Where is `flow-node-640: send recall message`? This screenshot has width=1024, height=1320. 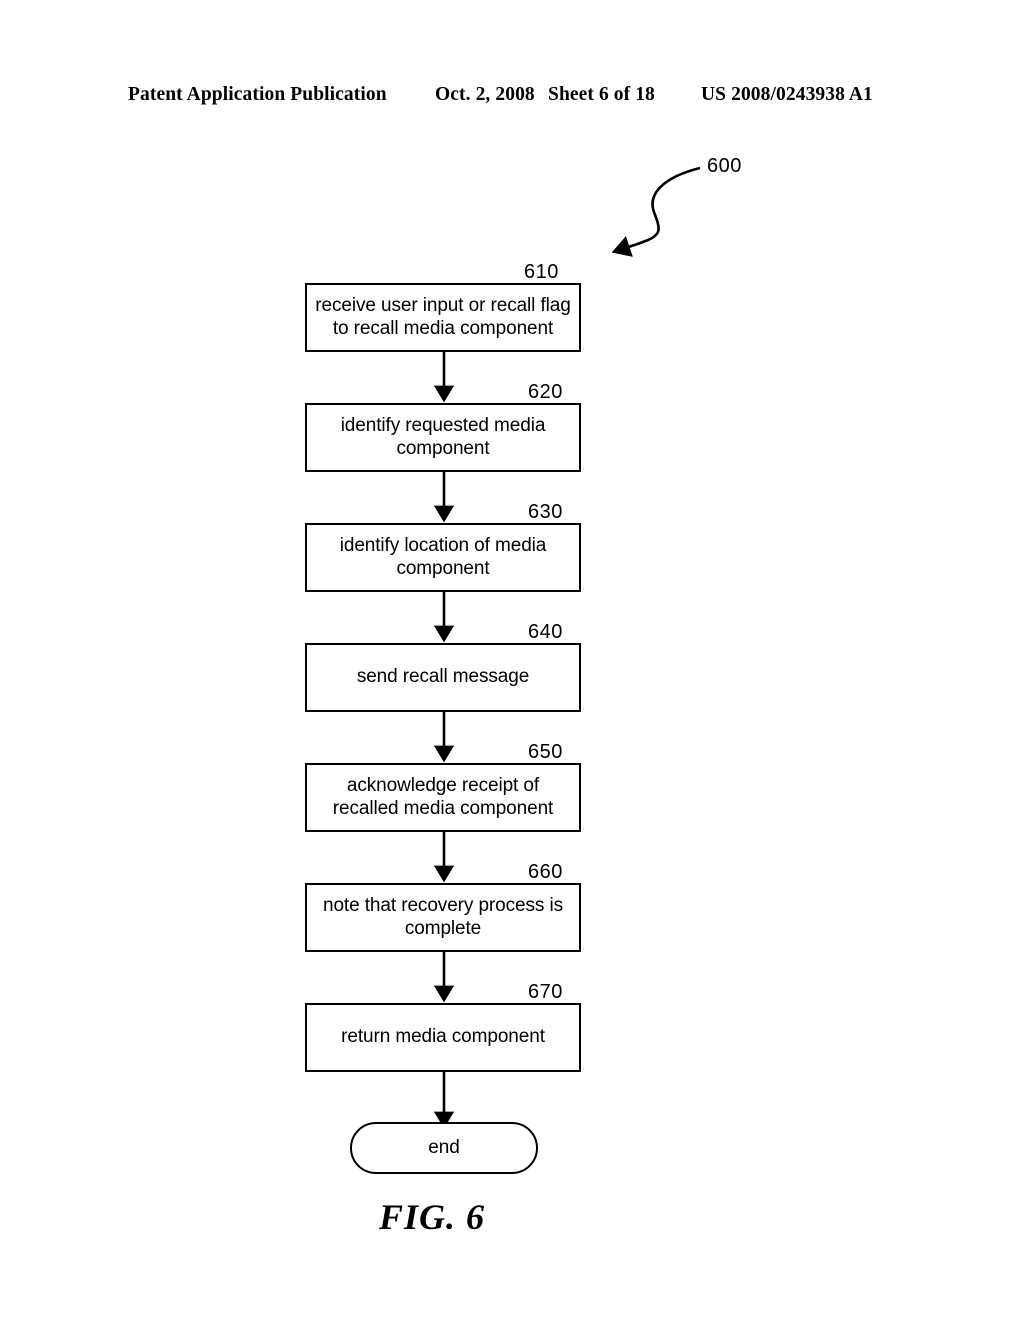
flow-node-640: send recall message is located at coordinates (443, 677).